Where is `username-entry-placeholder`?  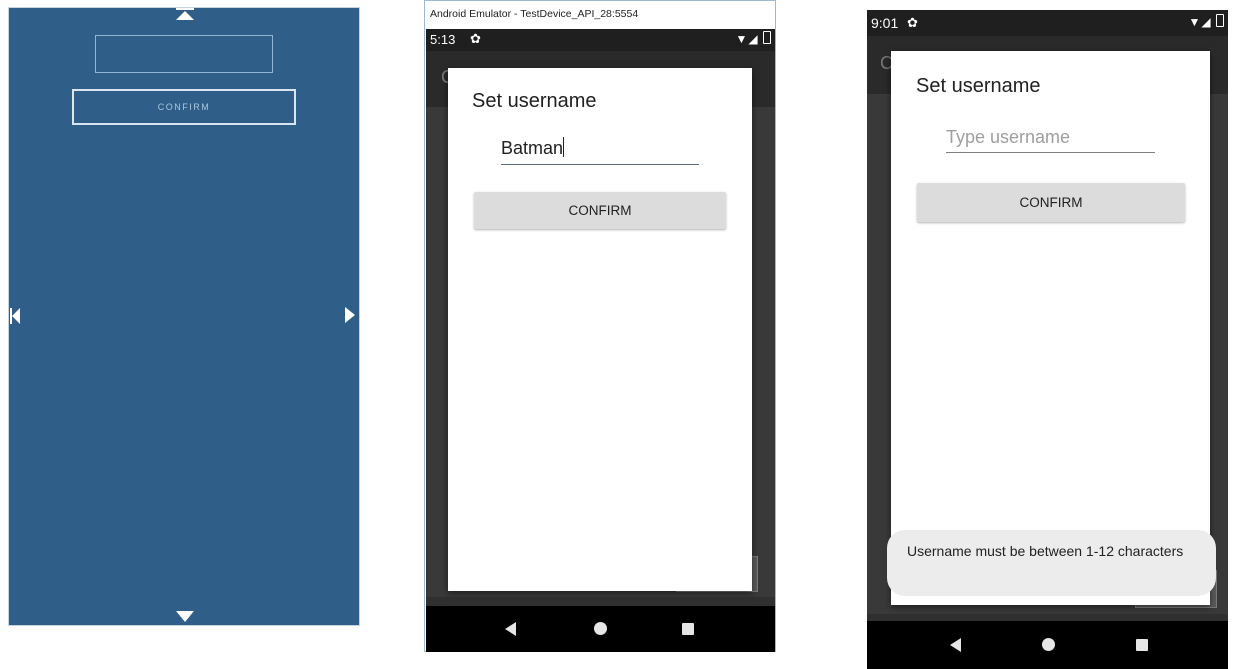
username-entry-placeholder is located at coordinates (184, 54).